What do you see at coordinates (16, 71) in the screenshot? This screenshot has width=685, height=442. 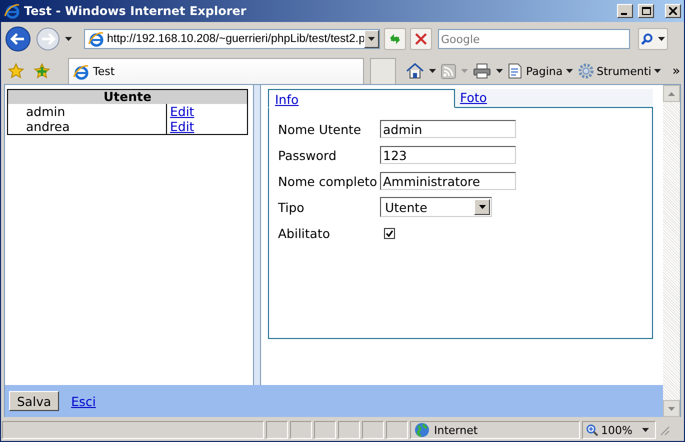 I see `star-icon` at bounding box center [16, 71].